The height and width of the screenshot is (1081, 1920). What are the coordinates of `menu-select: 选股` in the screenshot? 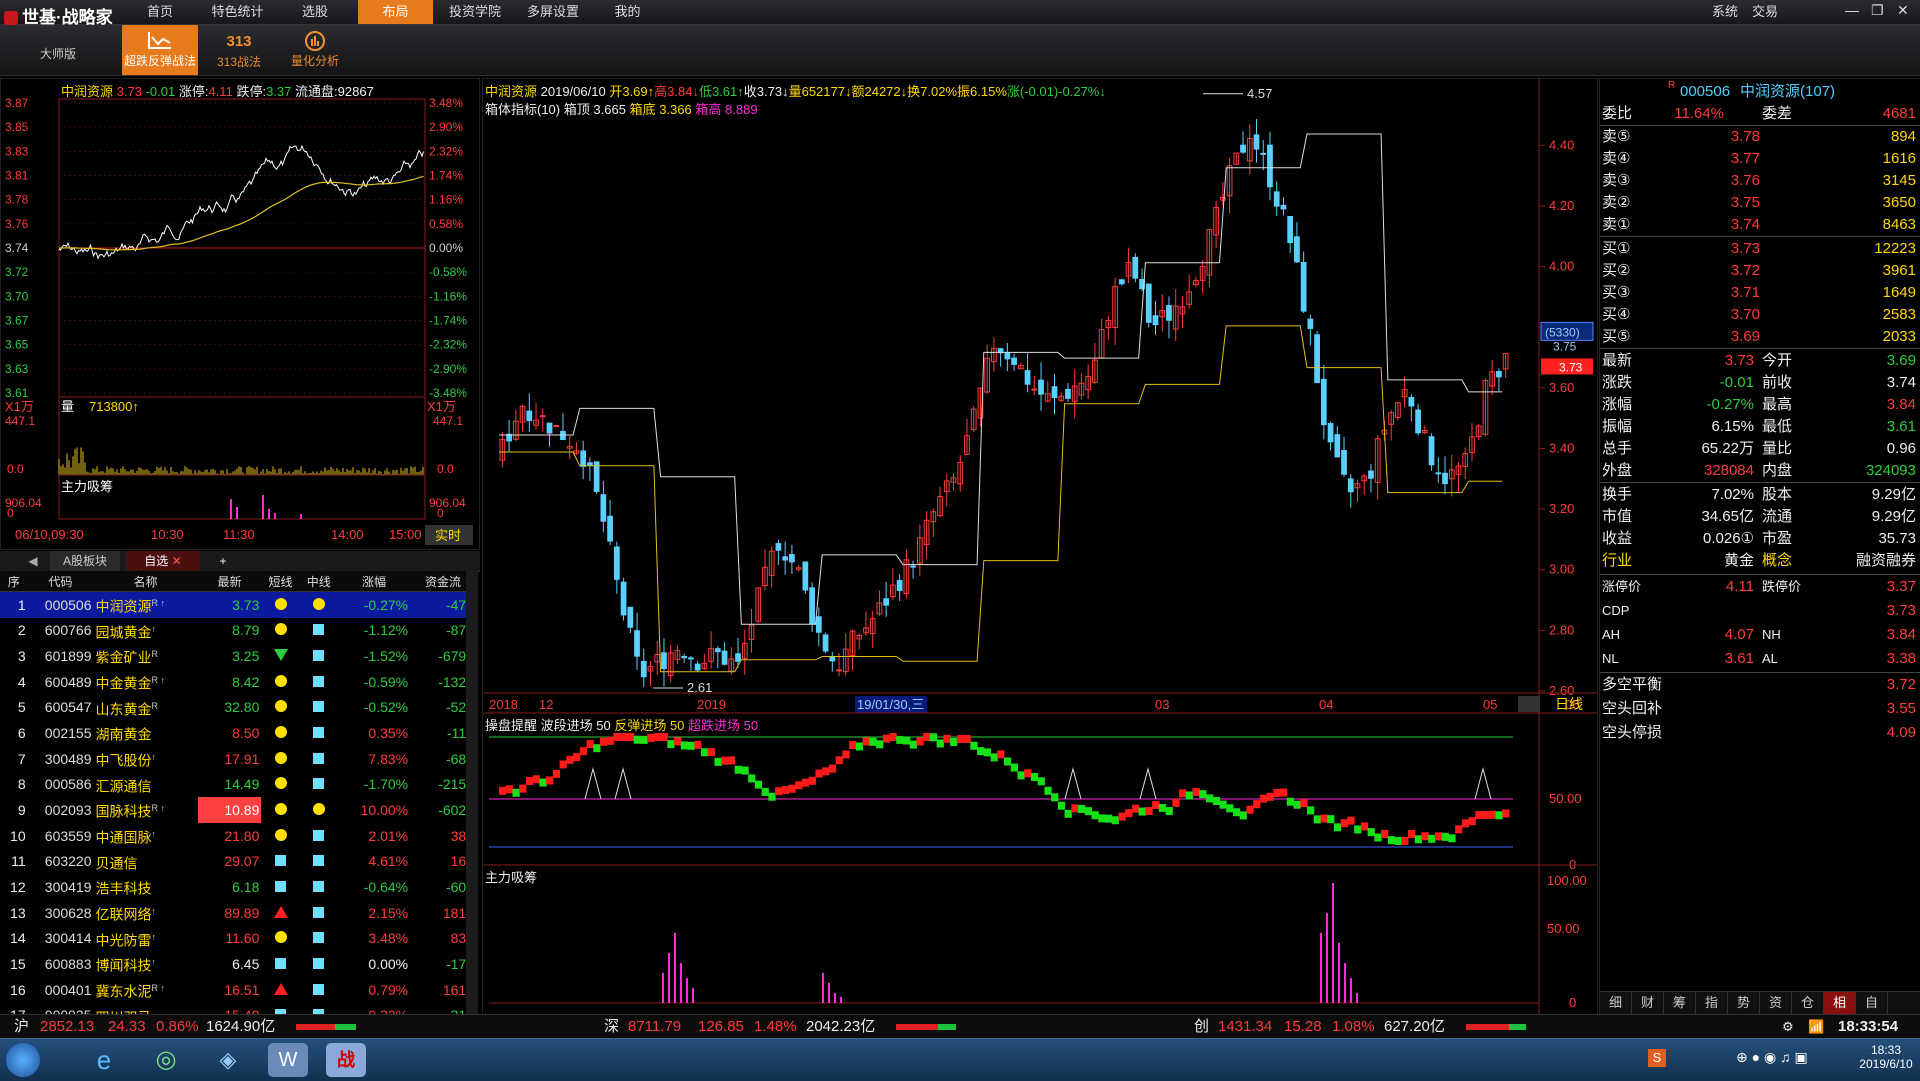 It's located at (315, 12).